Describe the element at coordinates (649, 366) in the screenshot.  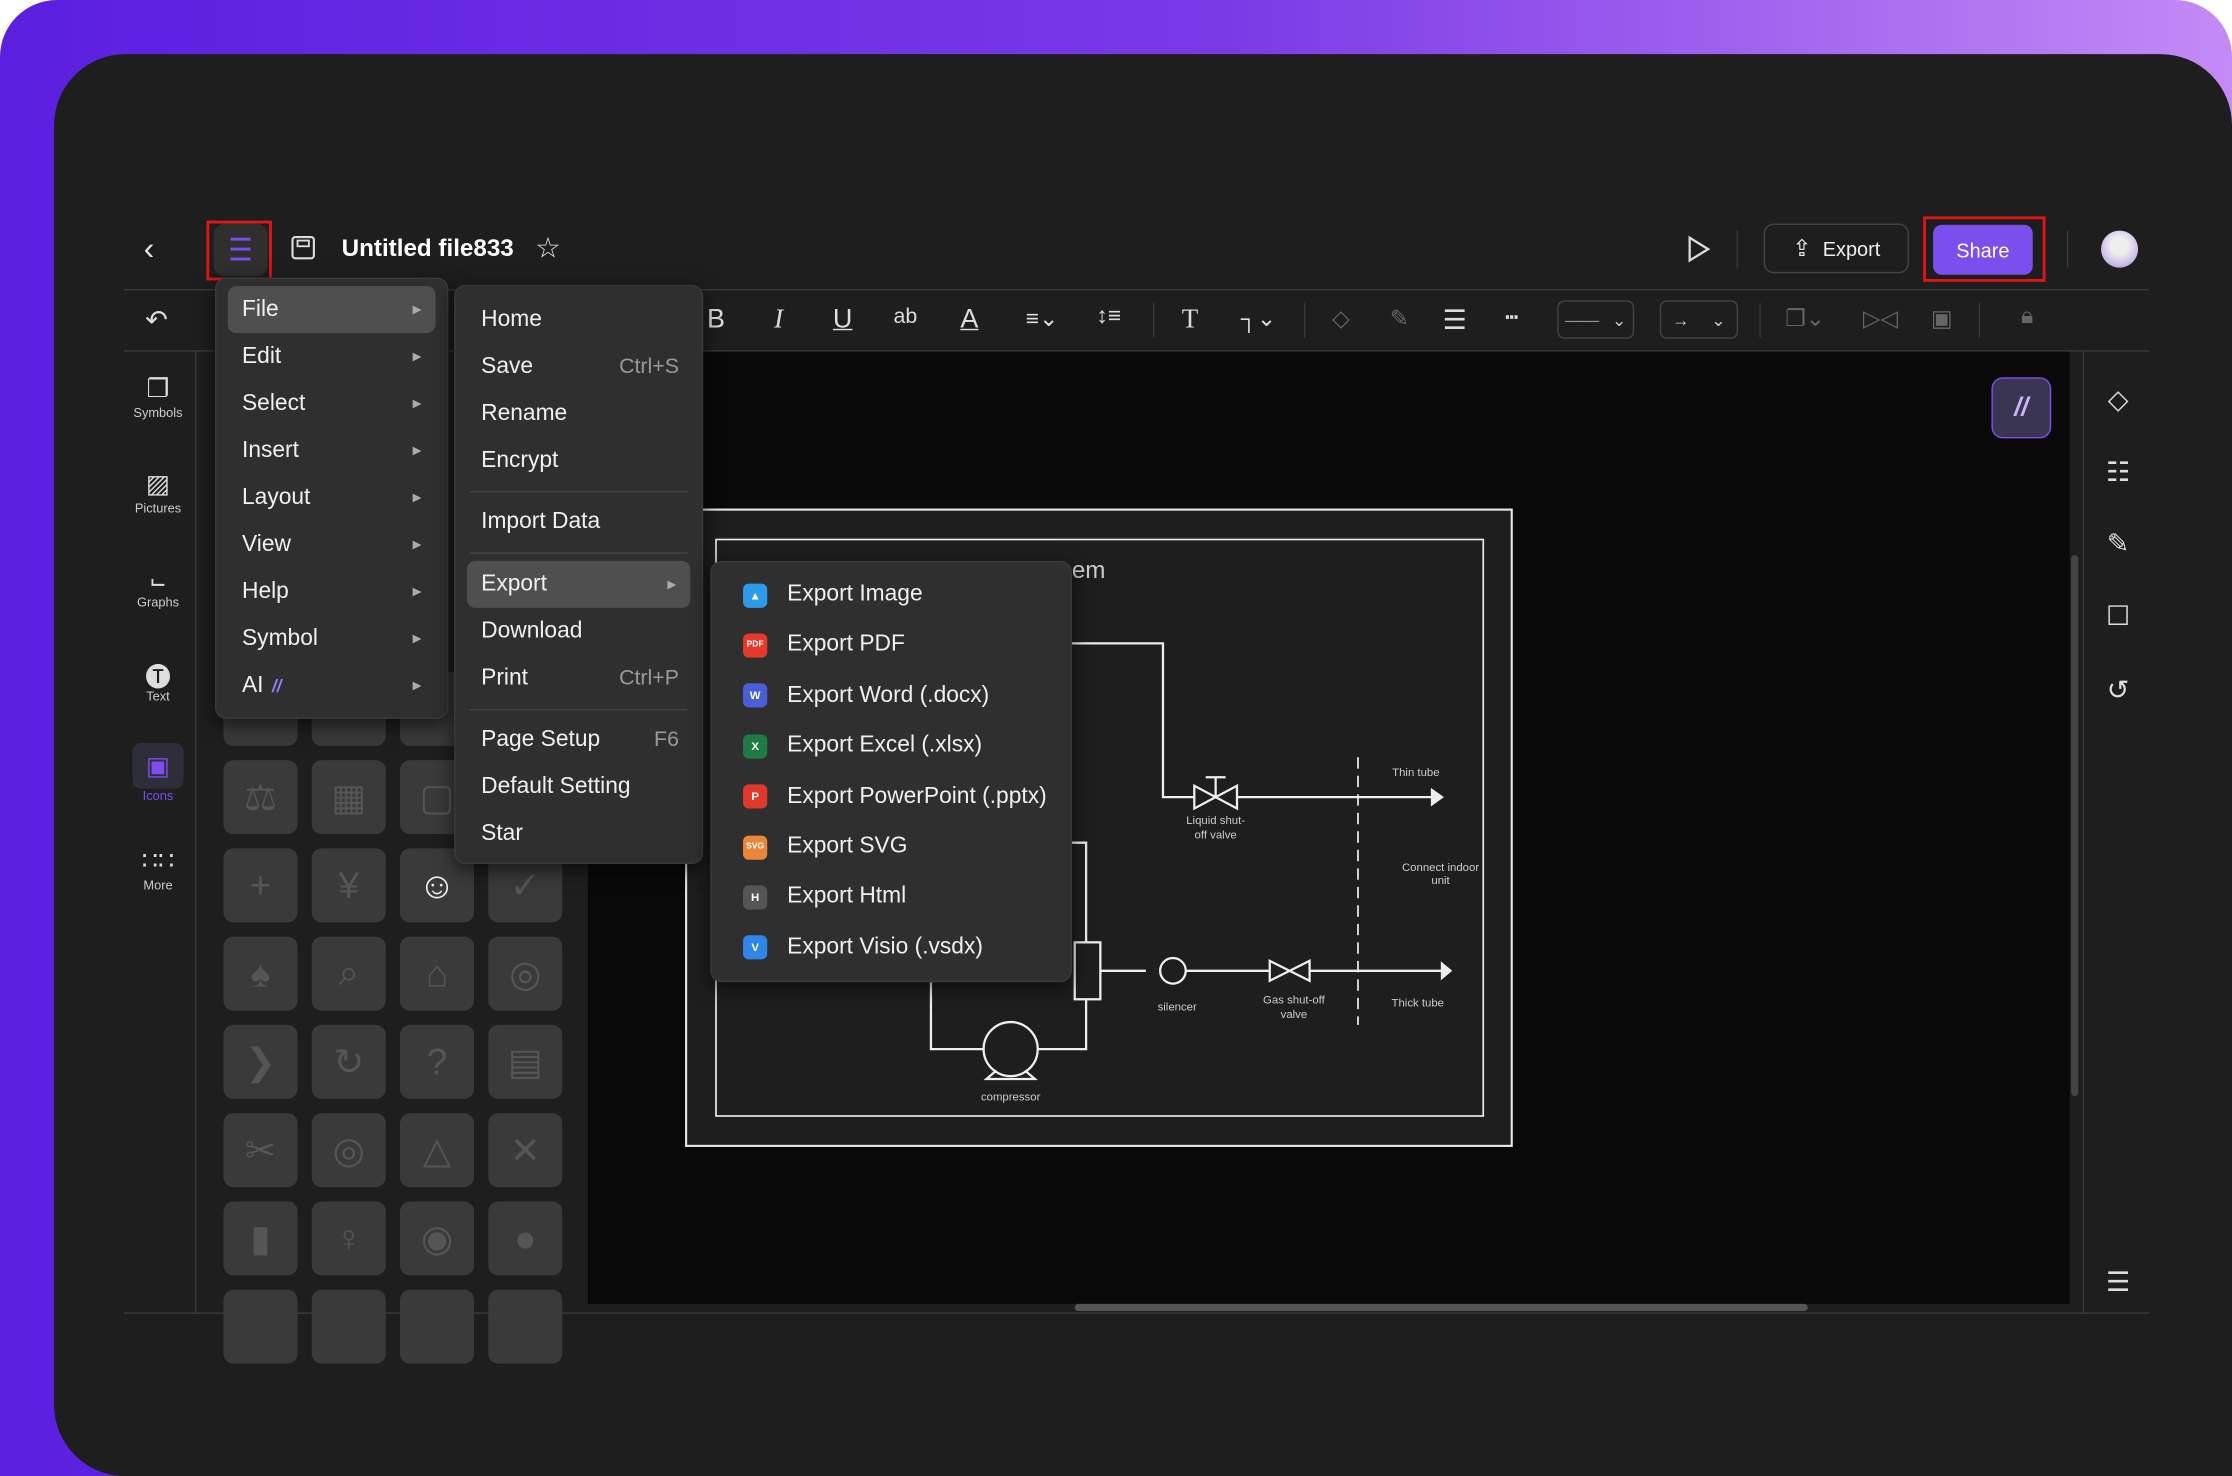
I see `shortcut-label: Ctrl+S` at that location.